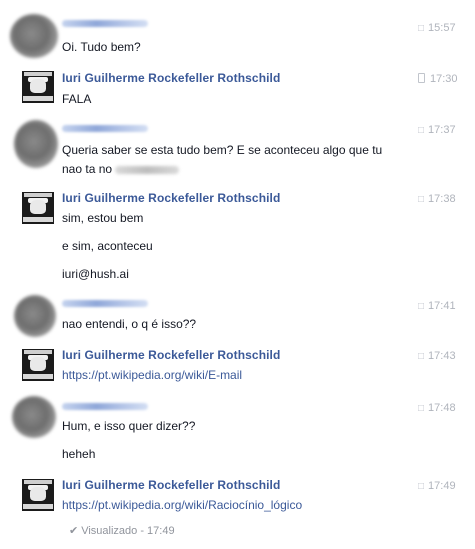 The image size is (475, 549). I want to click on message-text: Oi. Tudo bem?, so click(101, 47).